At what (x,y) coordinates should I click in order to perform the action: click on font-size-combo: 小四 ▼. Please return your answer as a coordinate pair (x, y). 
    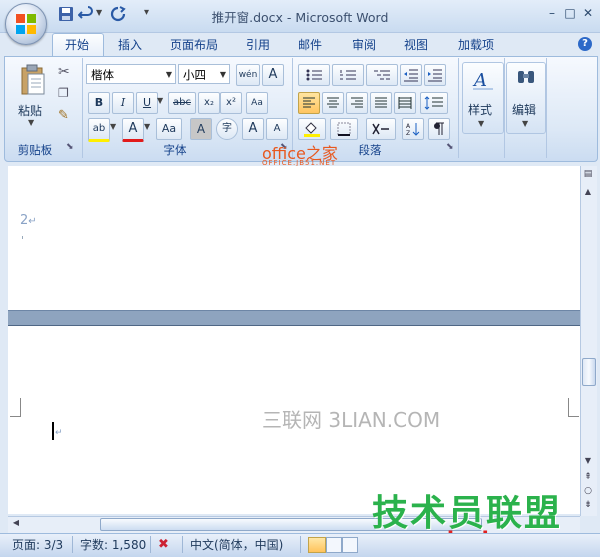
    Looking at the image, I should click on (204, 74).